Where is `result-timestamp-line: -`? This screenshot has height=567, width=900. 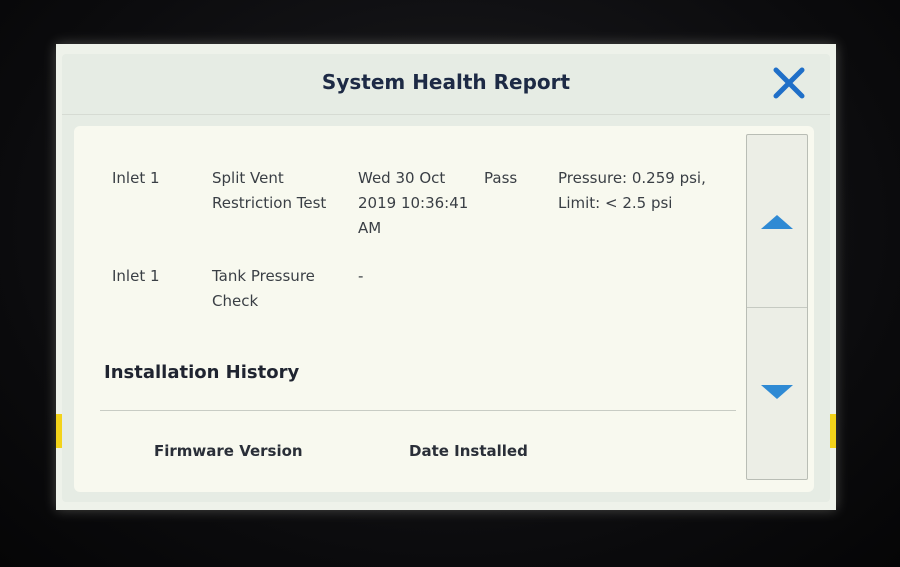 result-timestamp-line: - is located at coordinates (361, 276).